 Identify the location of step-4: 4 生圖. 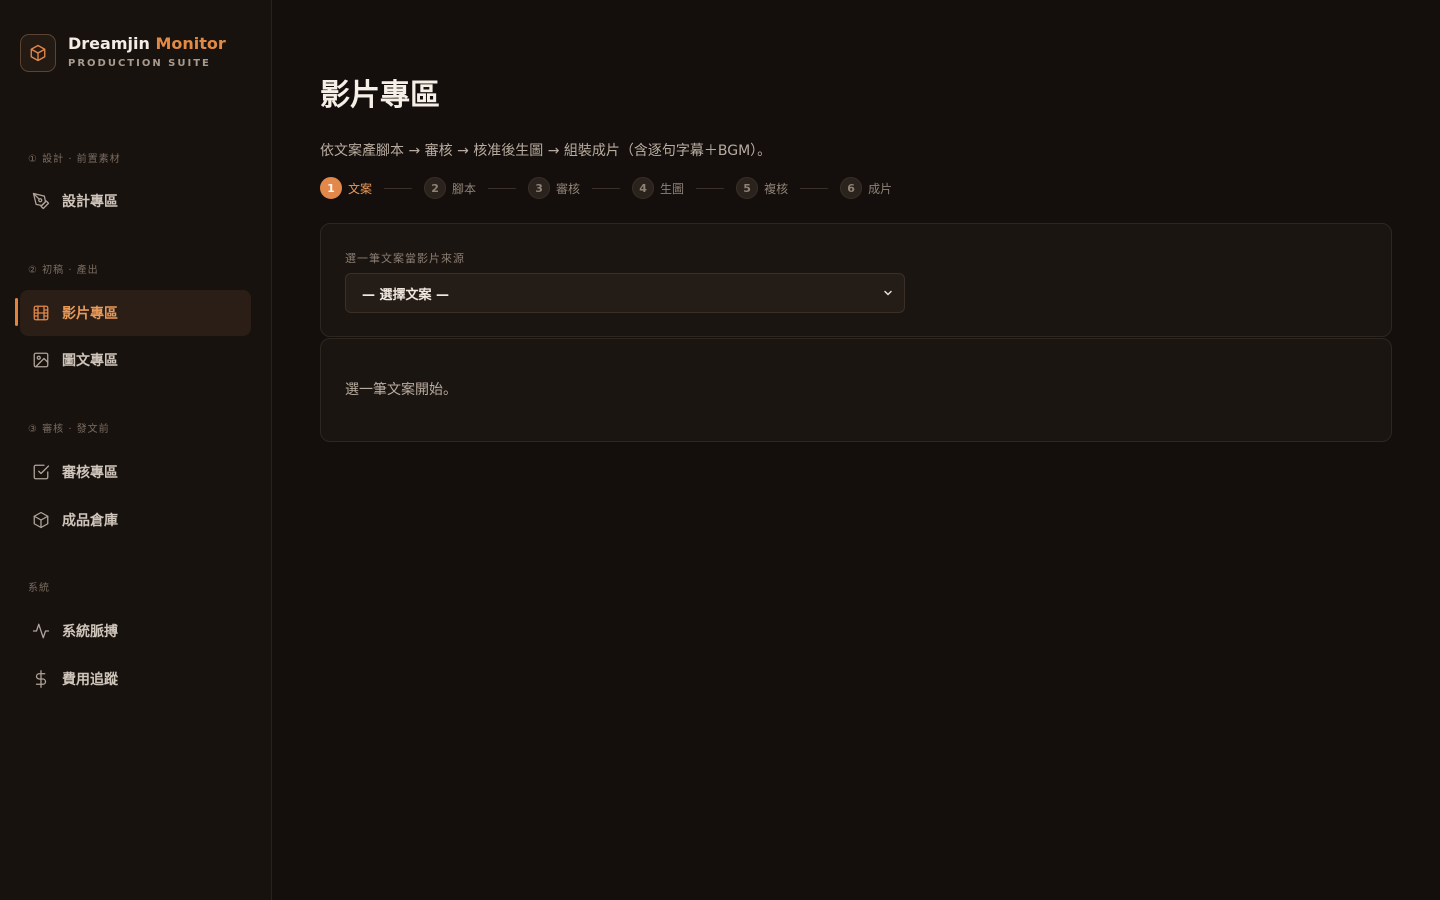
(658, 188).